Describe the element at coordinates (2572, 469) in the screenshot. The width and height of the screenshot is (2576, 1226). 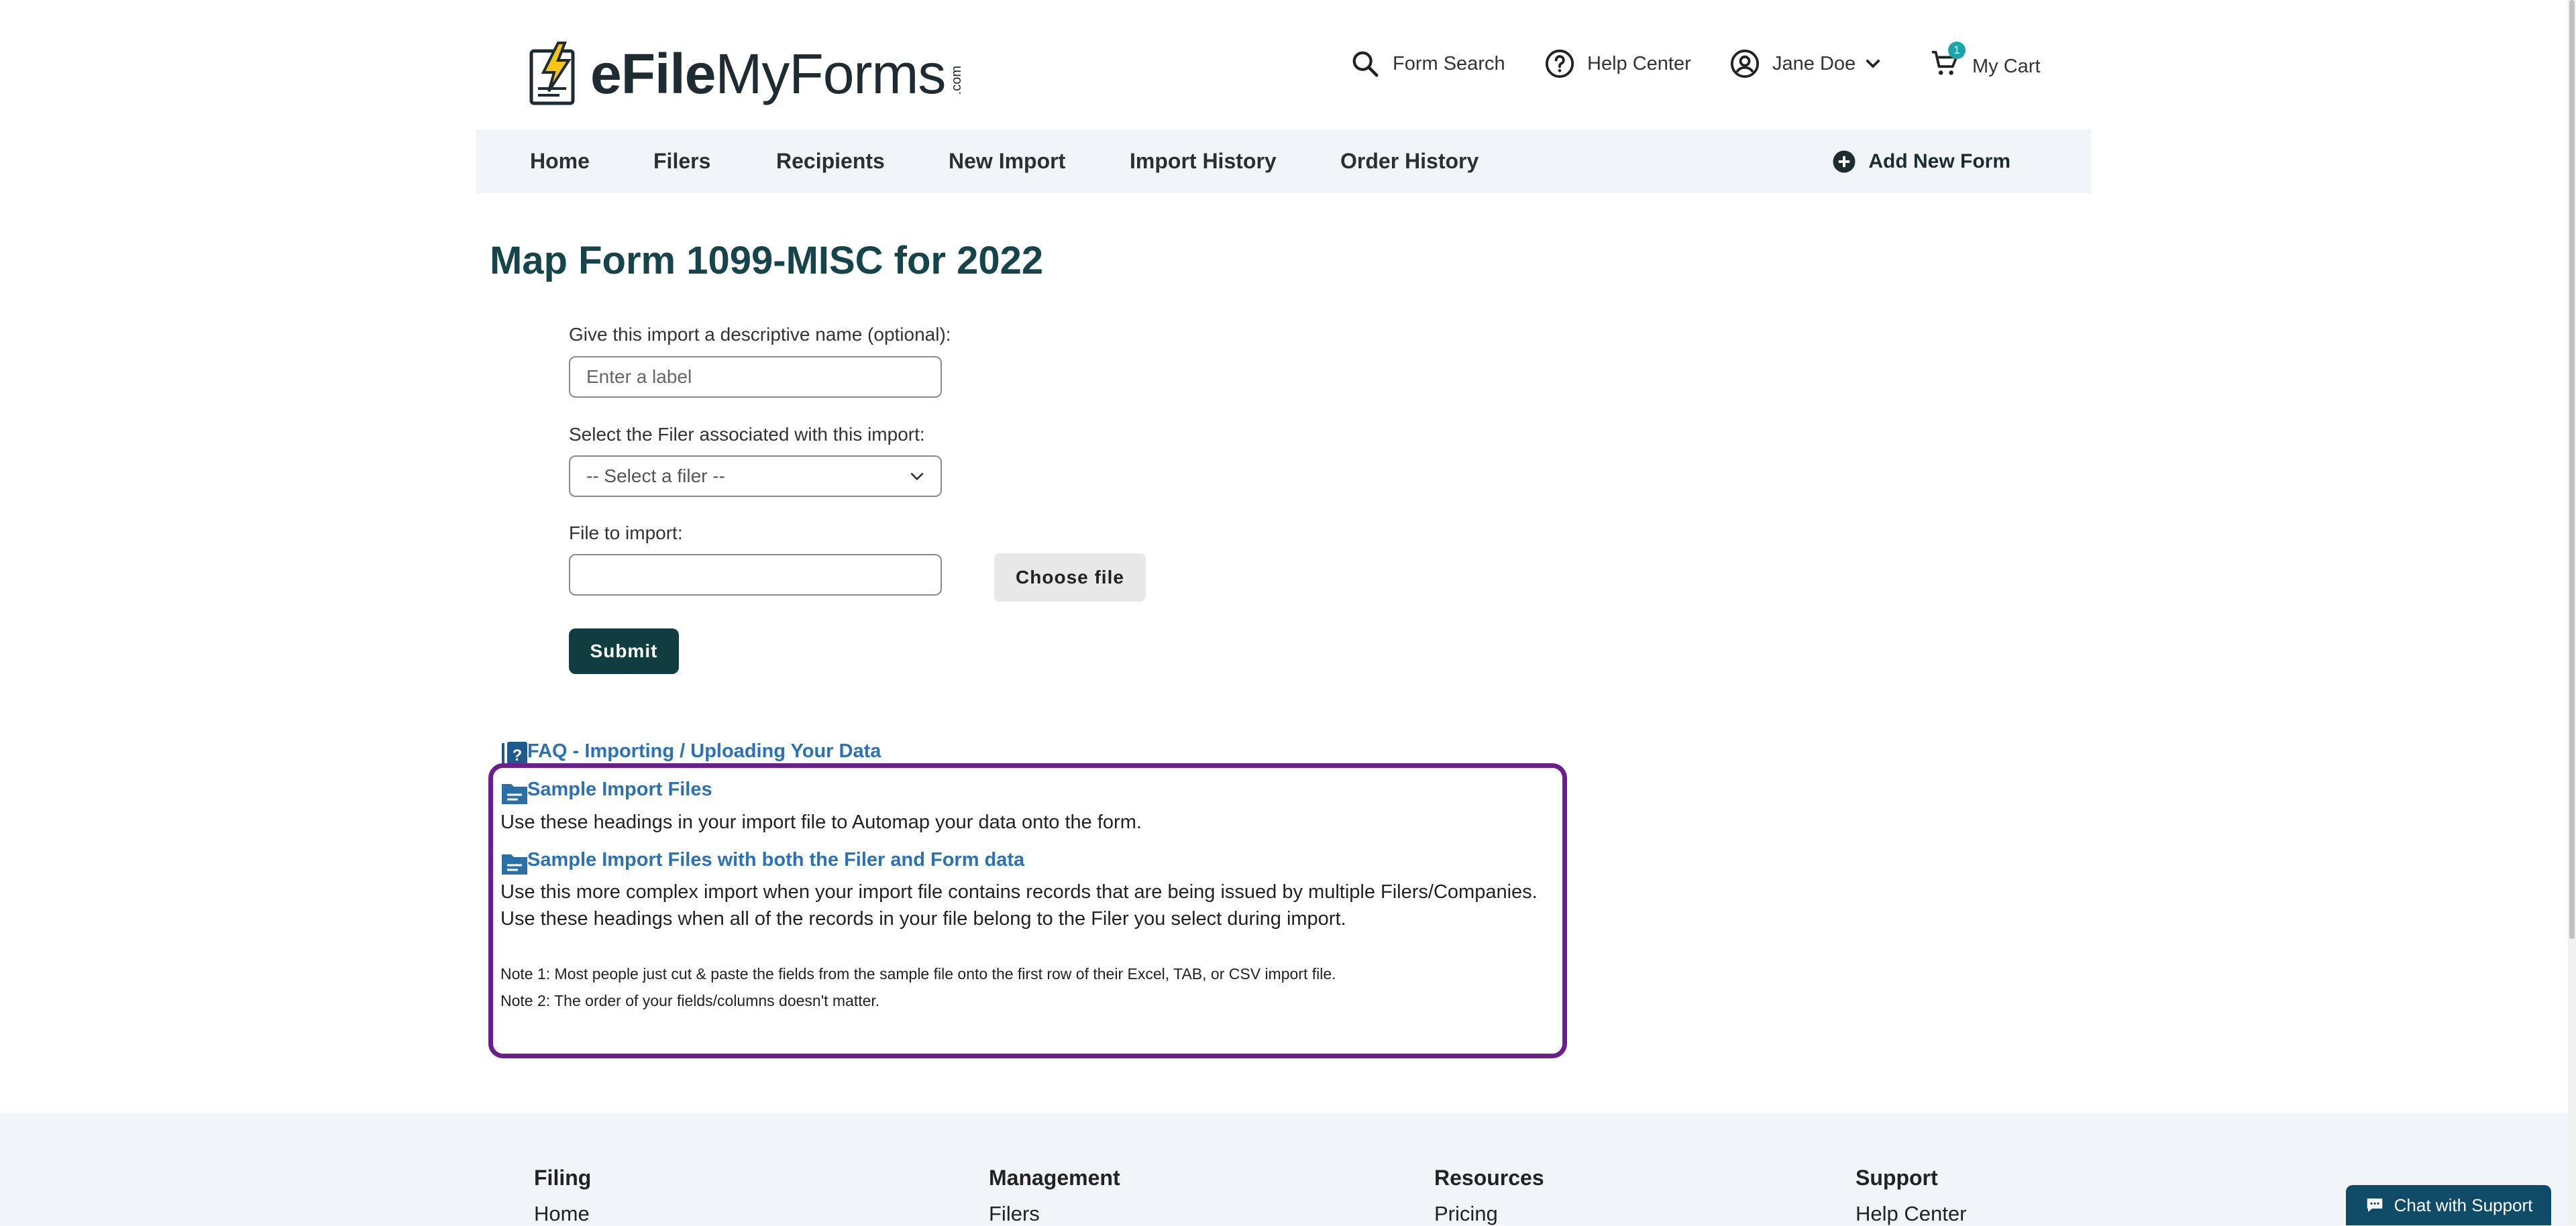
I see `scrollbar-thumb` at that location.